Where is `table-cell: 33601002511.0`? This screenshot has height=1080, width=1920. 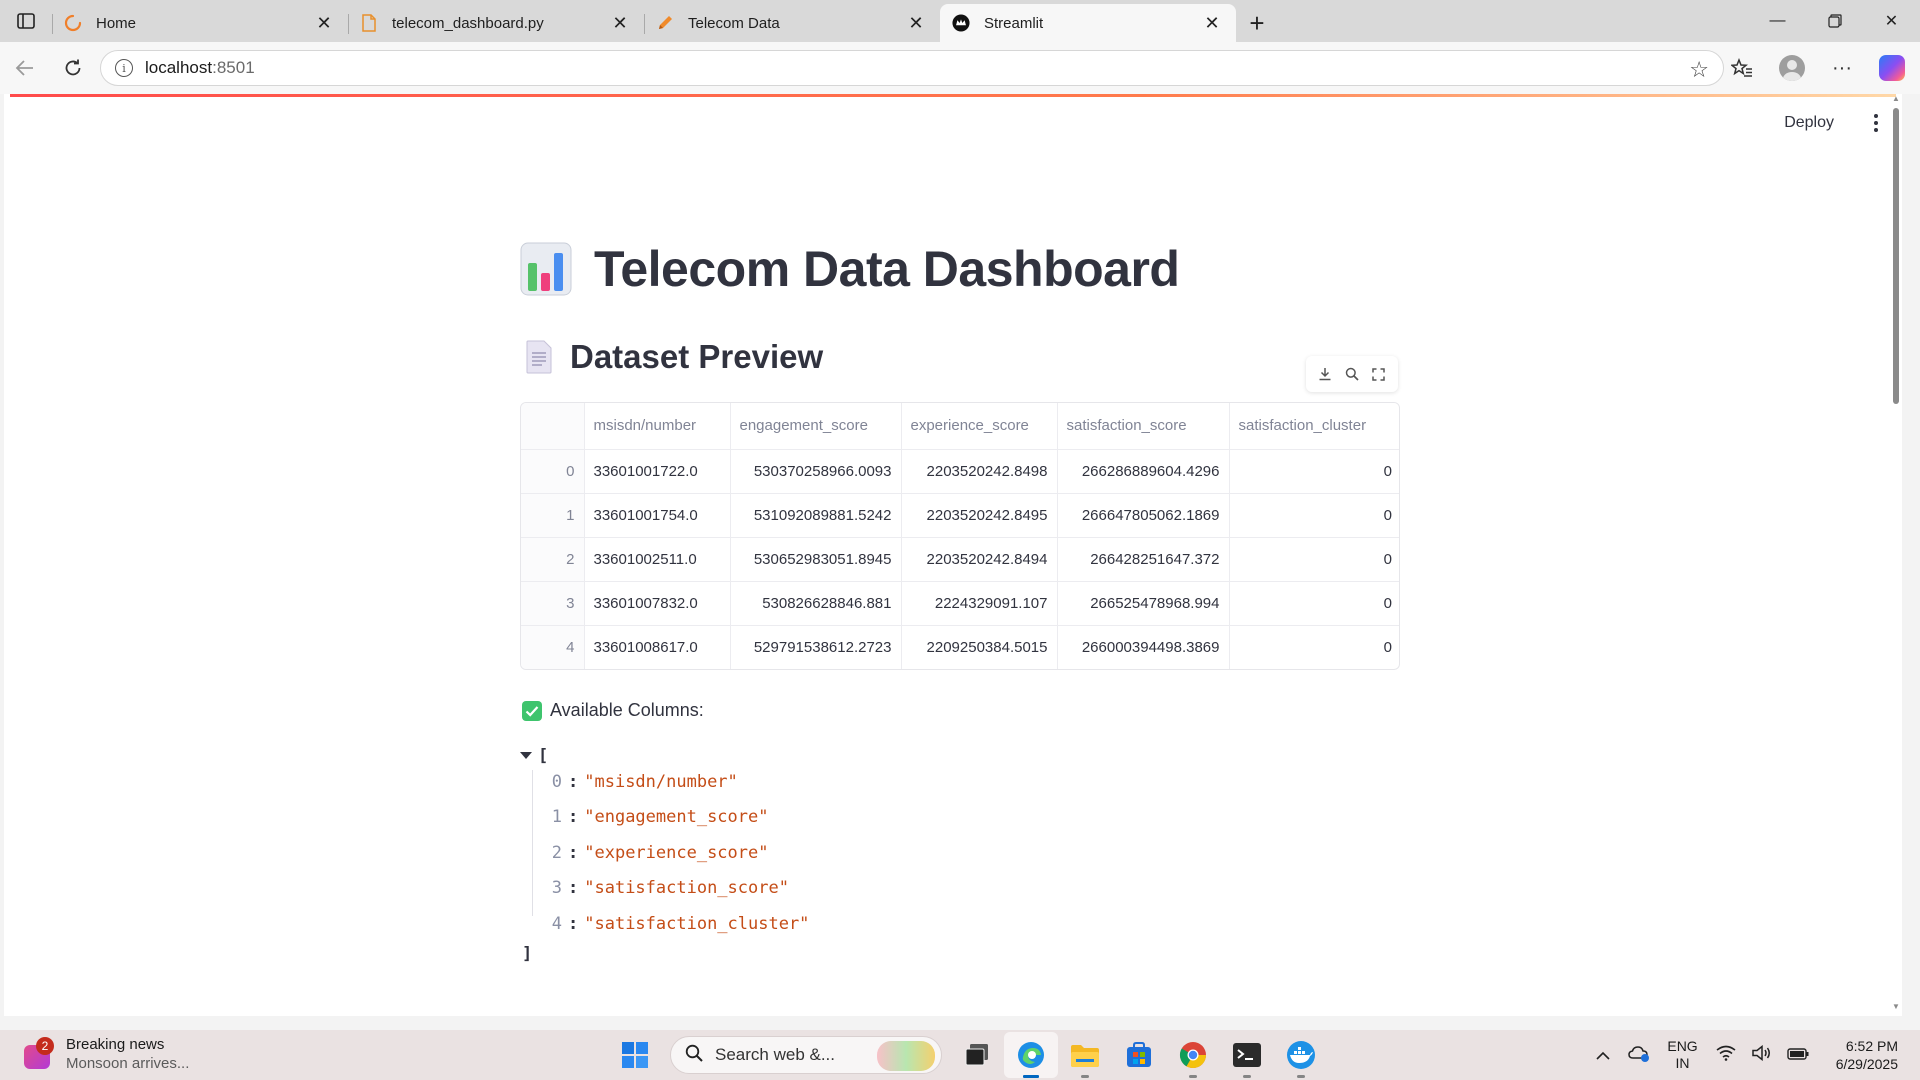
table-cell: 33601002511.0 is located at coordinates (657, 559).